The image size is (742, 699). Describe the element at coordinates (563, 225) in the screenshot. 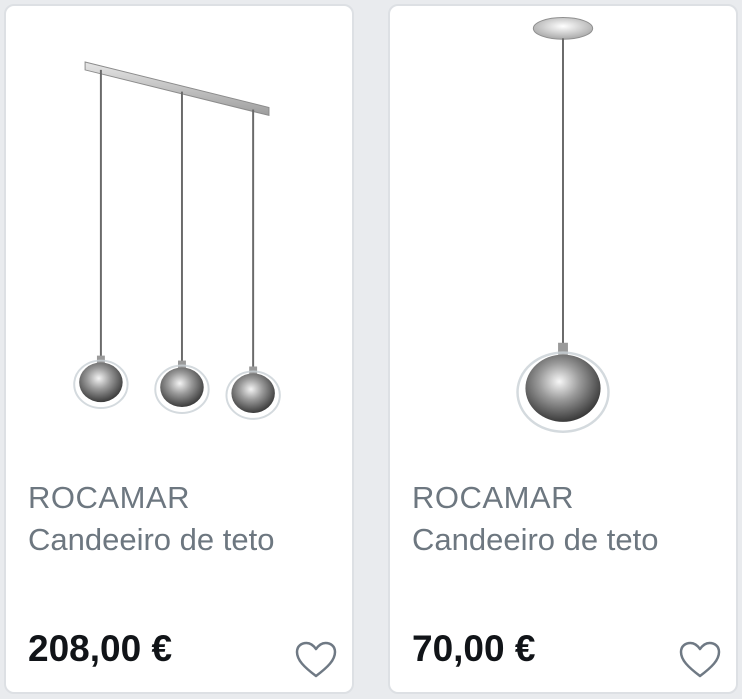

I see `pendant-lamp-single-icon` at that location.